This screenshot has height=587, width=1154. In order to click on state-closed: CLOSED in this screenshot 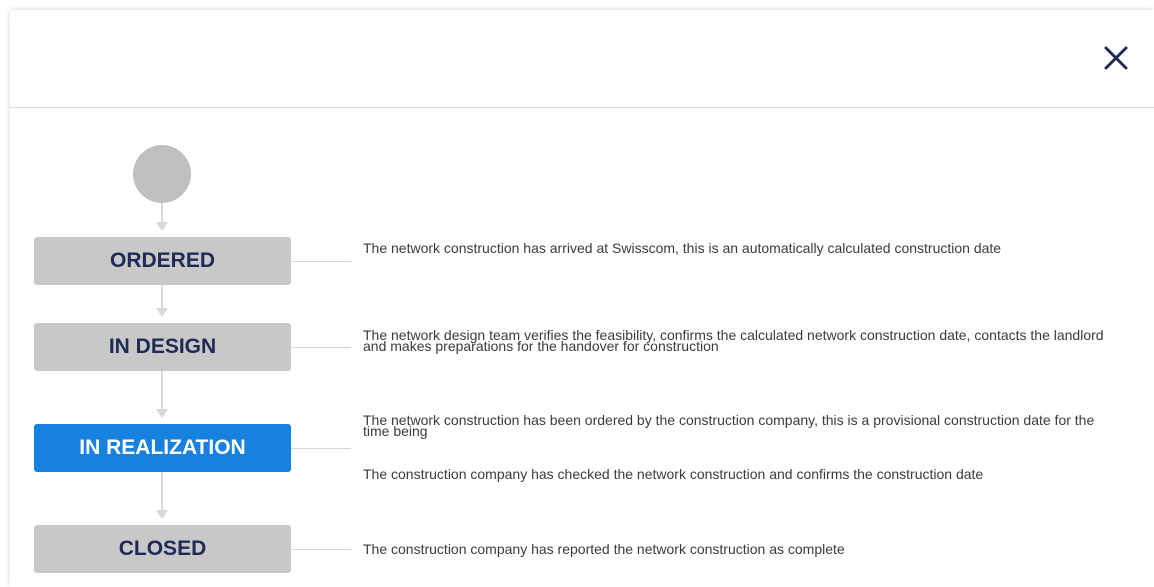, I will do `click(162, 549)`.